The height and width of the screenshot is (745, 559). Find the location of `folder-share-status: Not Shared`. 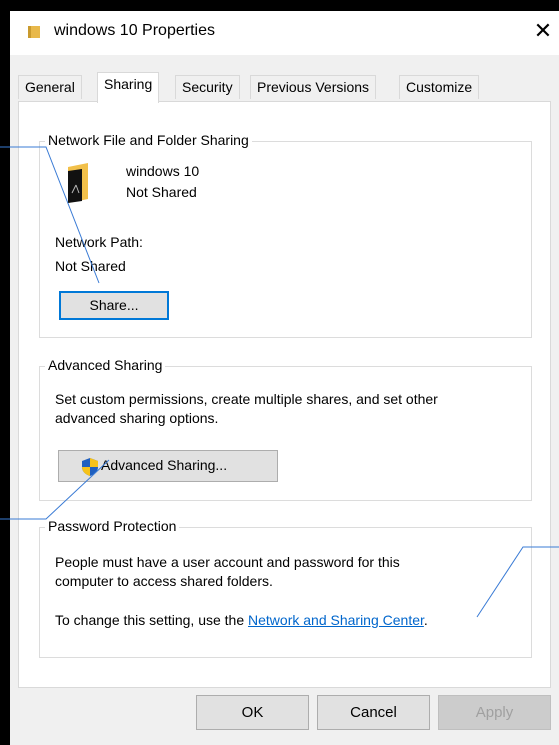

folder-share-status: Not Shared is located at coordinates (161, 192).